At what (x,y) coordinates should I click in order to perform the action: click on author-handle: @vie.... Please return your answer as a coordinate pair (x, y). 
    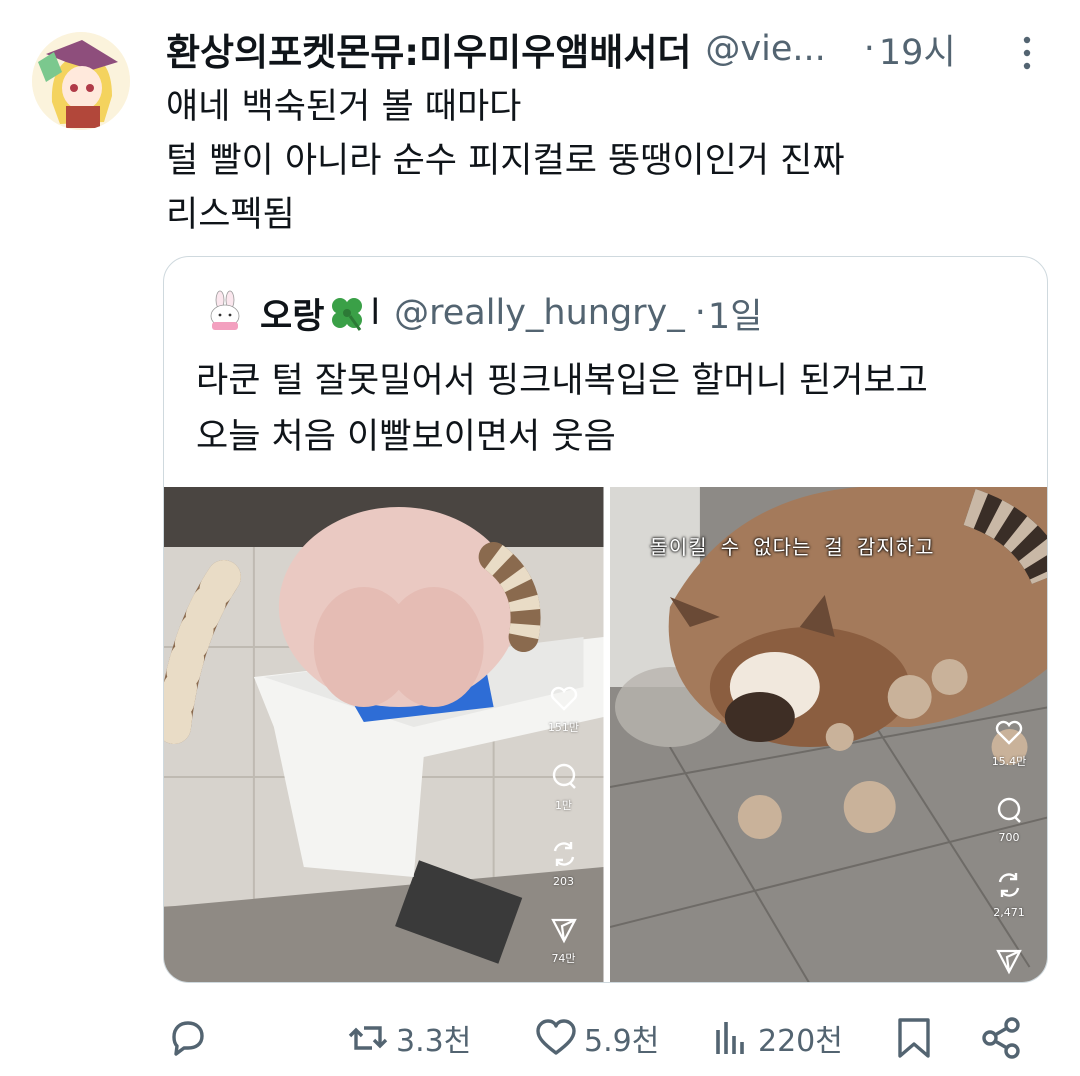
    Looking at the image, I should click on (765, 49).